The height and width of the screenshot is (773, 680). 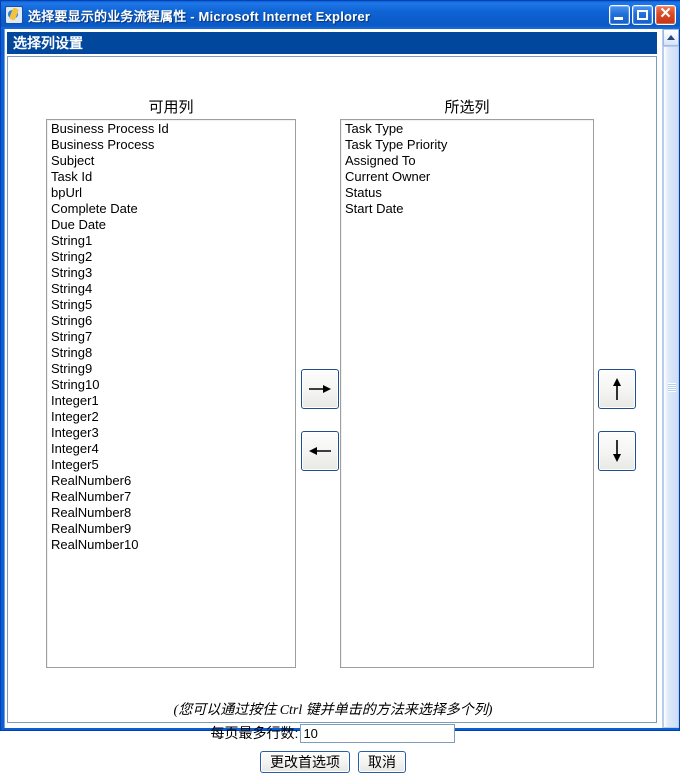 What do you see at coordinates (172, 401) in the screenshot?
I see `list-item: Integer1` at bounding box center [172, 401].